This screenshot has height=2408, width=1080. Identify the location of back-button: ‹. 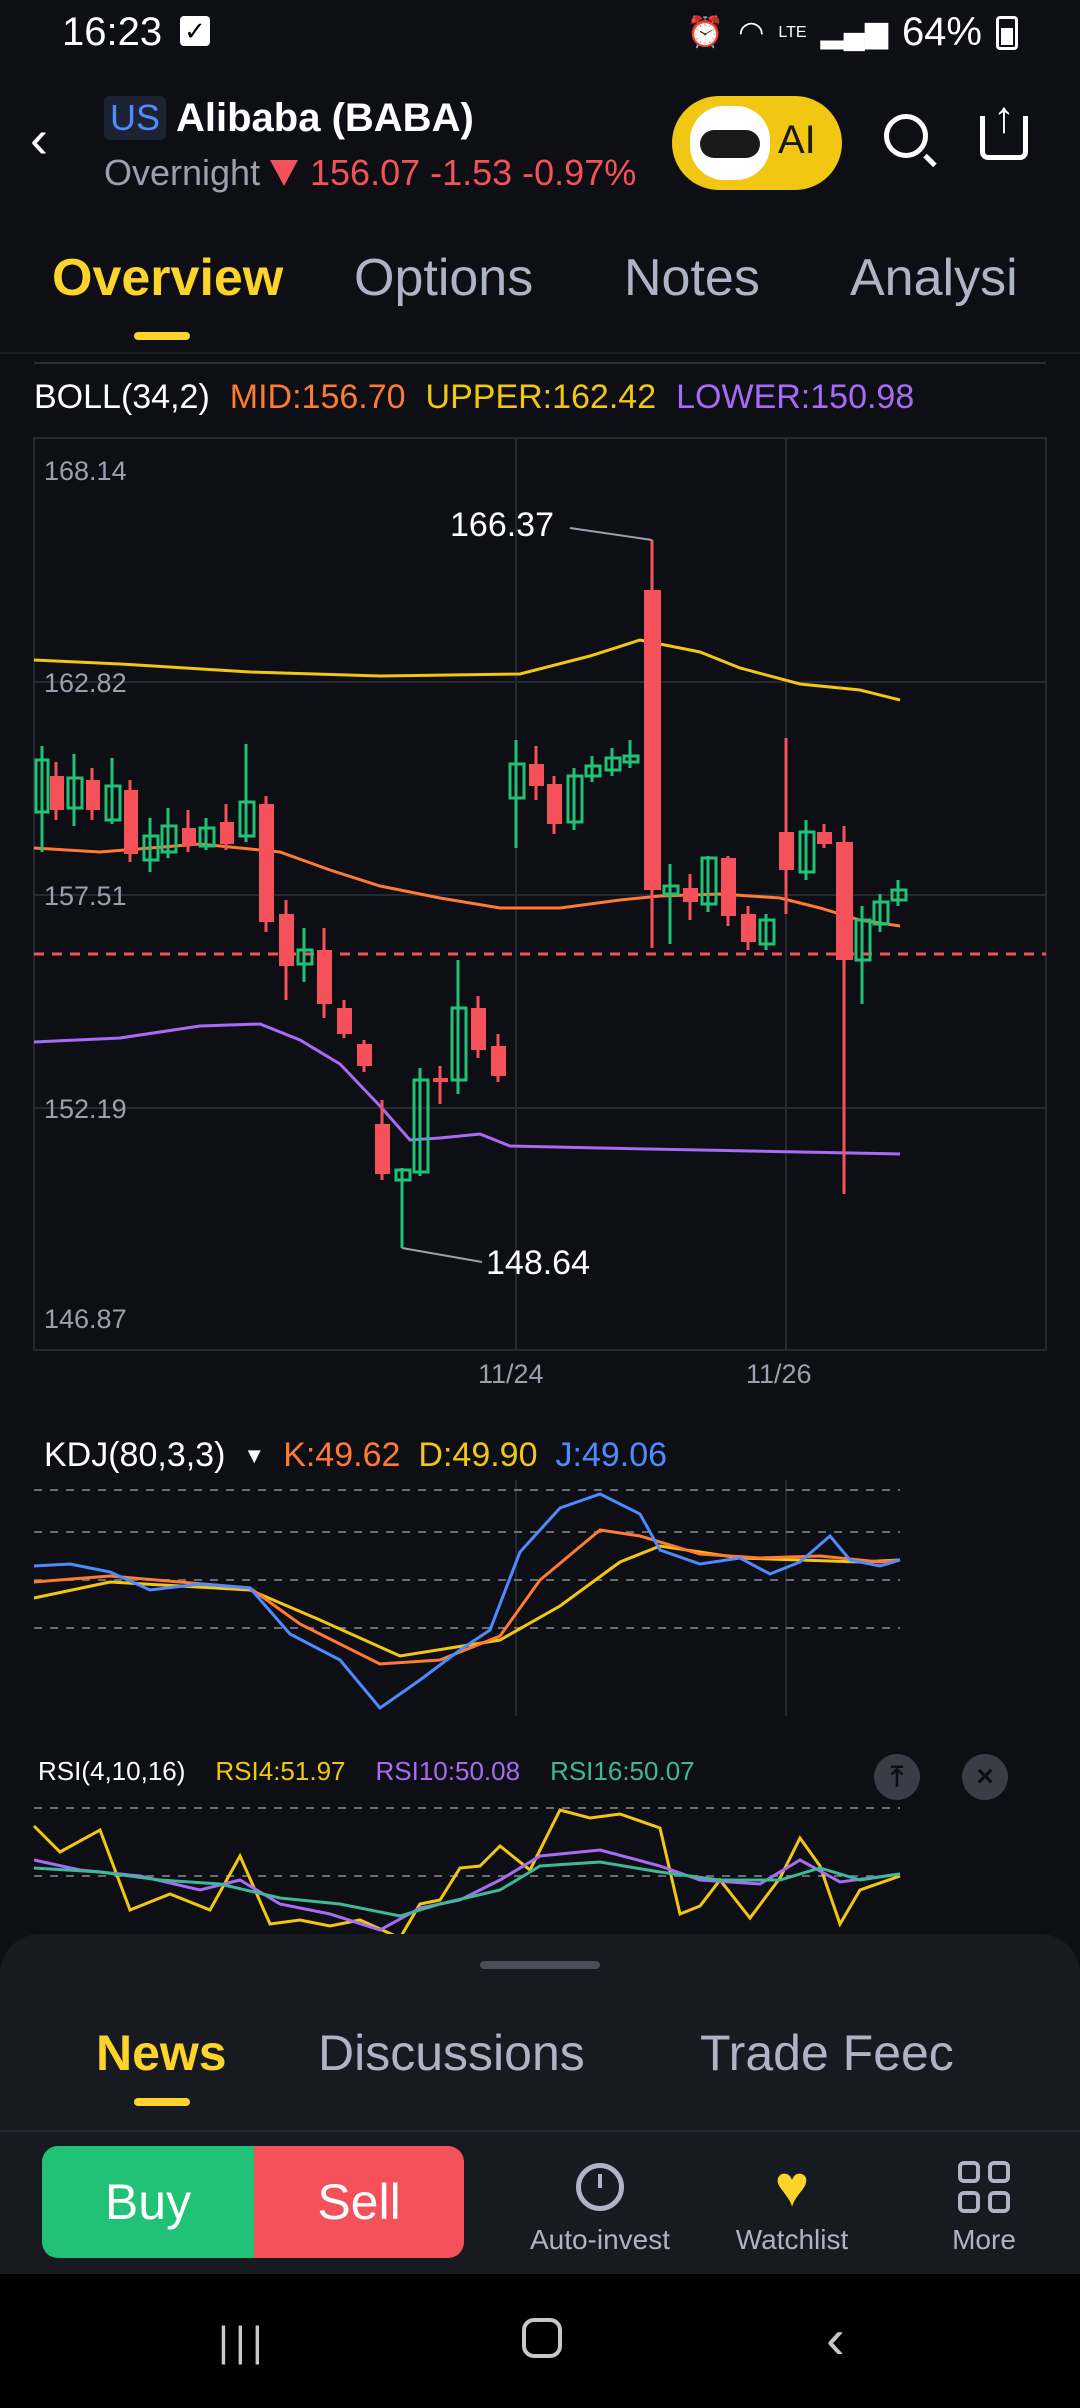
(39, 139).